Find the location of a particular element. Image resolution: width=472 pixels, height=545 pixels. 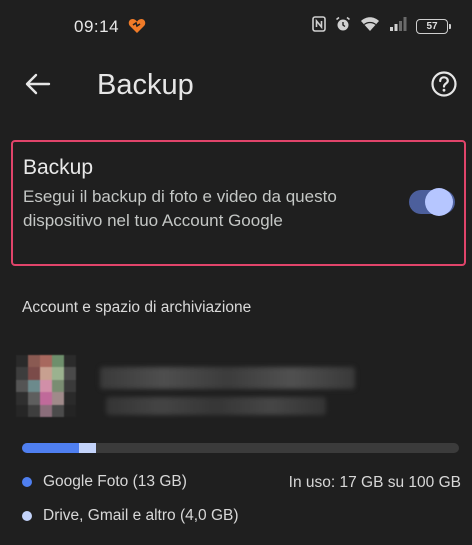

back-button is located at coordinates (38, 86).